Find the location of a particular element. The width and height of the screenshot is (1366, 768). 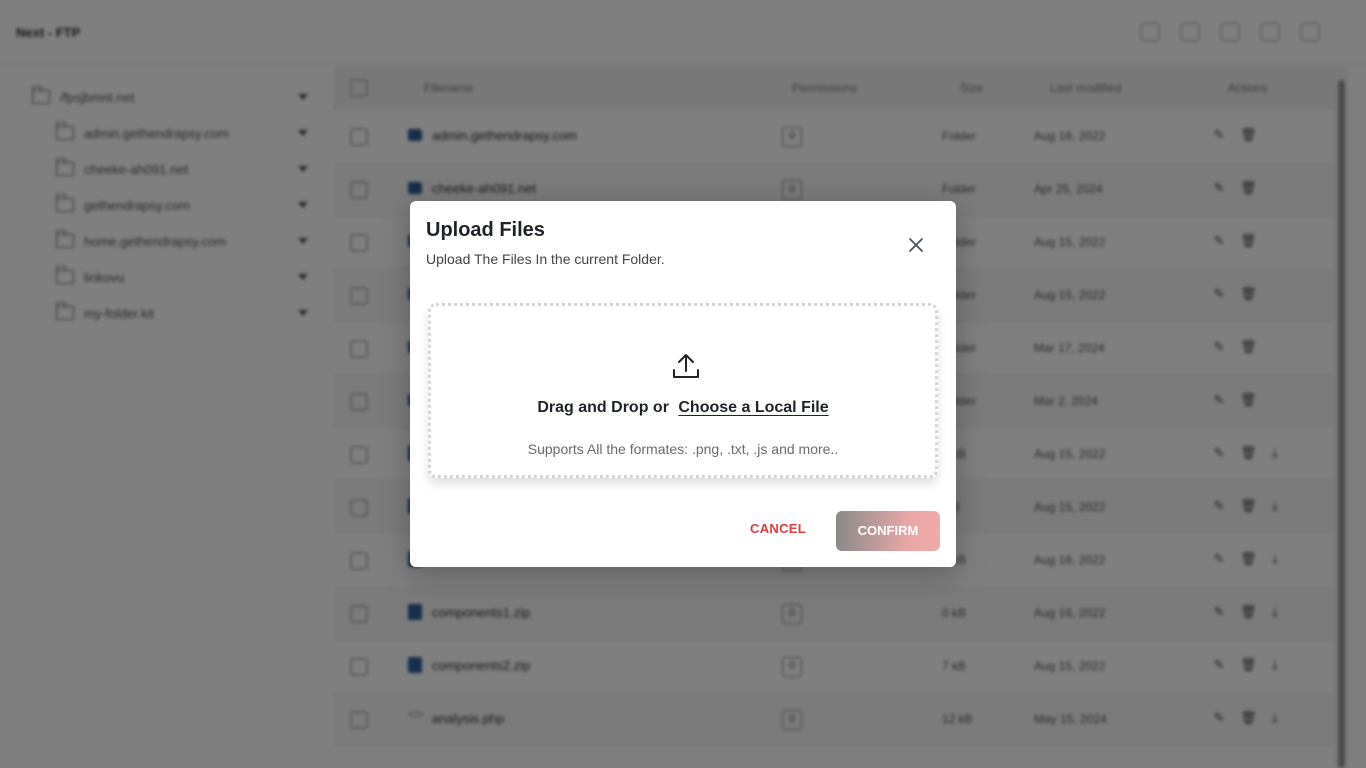

upload-icon is located at coordinates (686, 366).